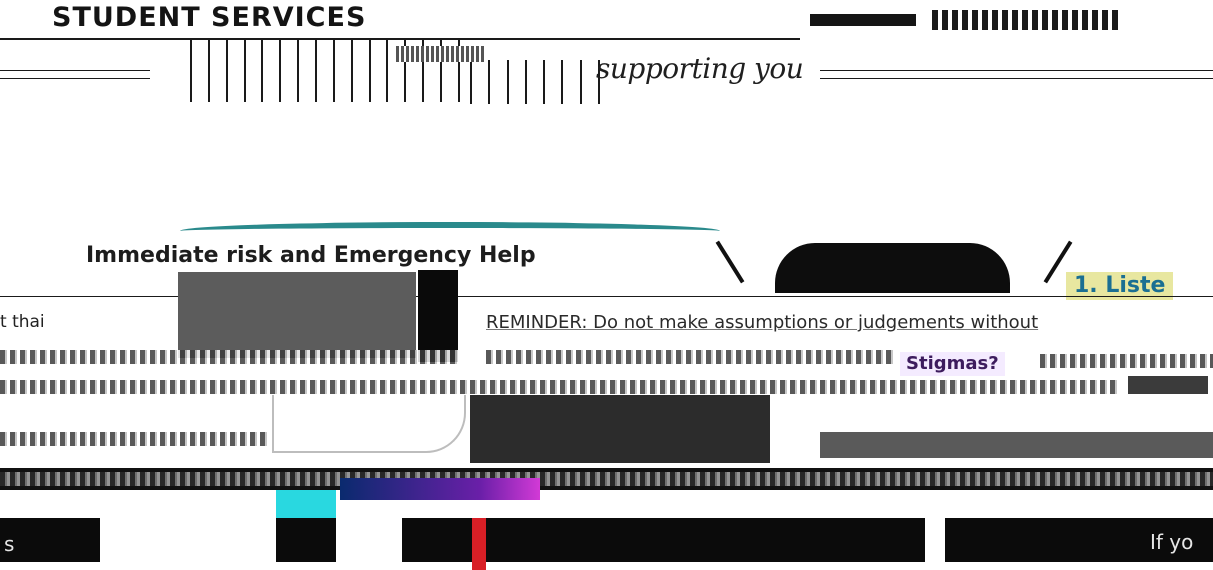 The image size is (1213, 570). What do you see at coordinates (1027, 20) in the screenshot?
I see `logo-icon` at bounding box center [1027, 20].